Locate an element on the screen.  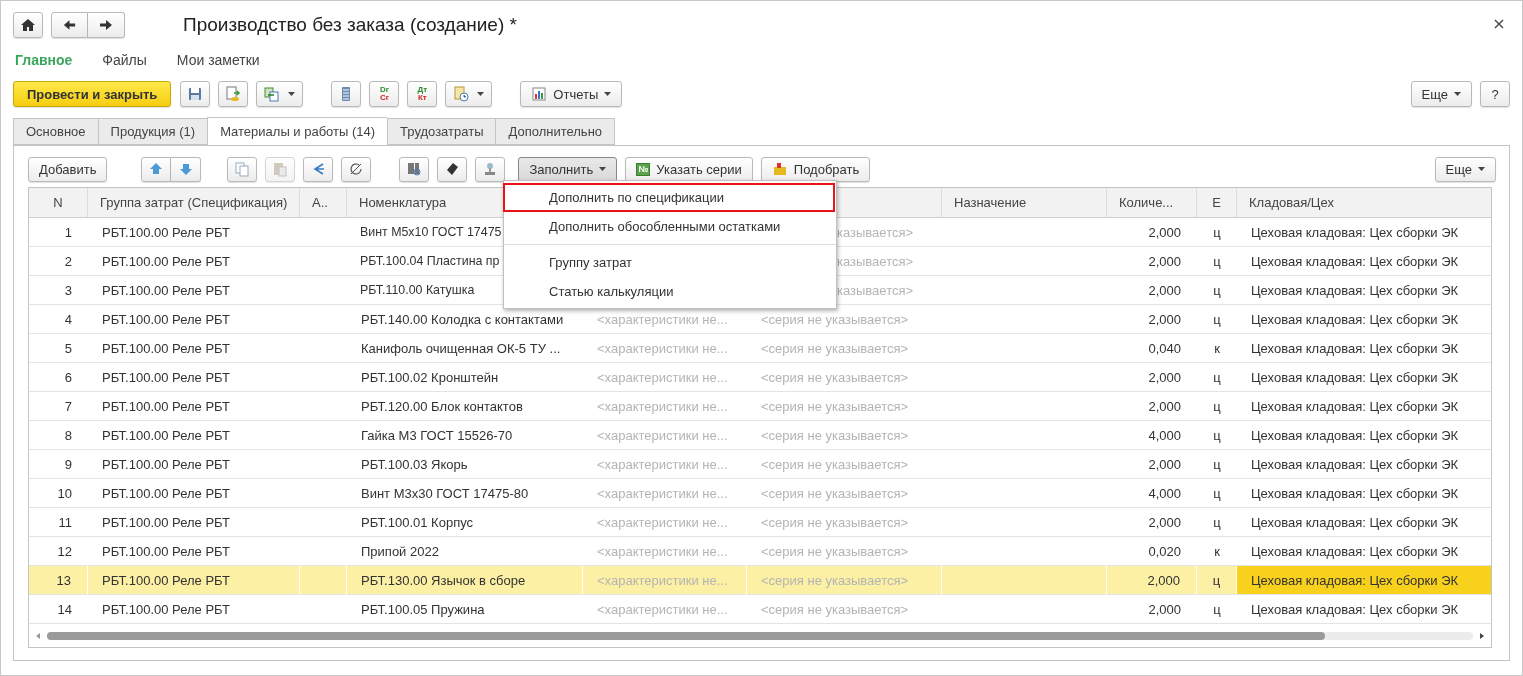
move-up-button is located at coordinates (156, 169).